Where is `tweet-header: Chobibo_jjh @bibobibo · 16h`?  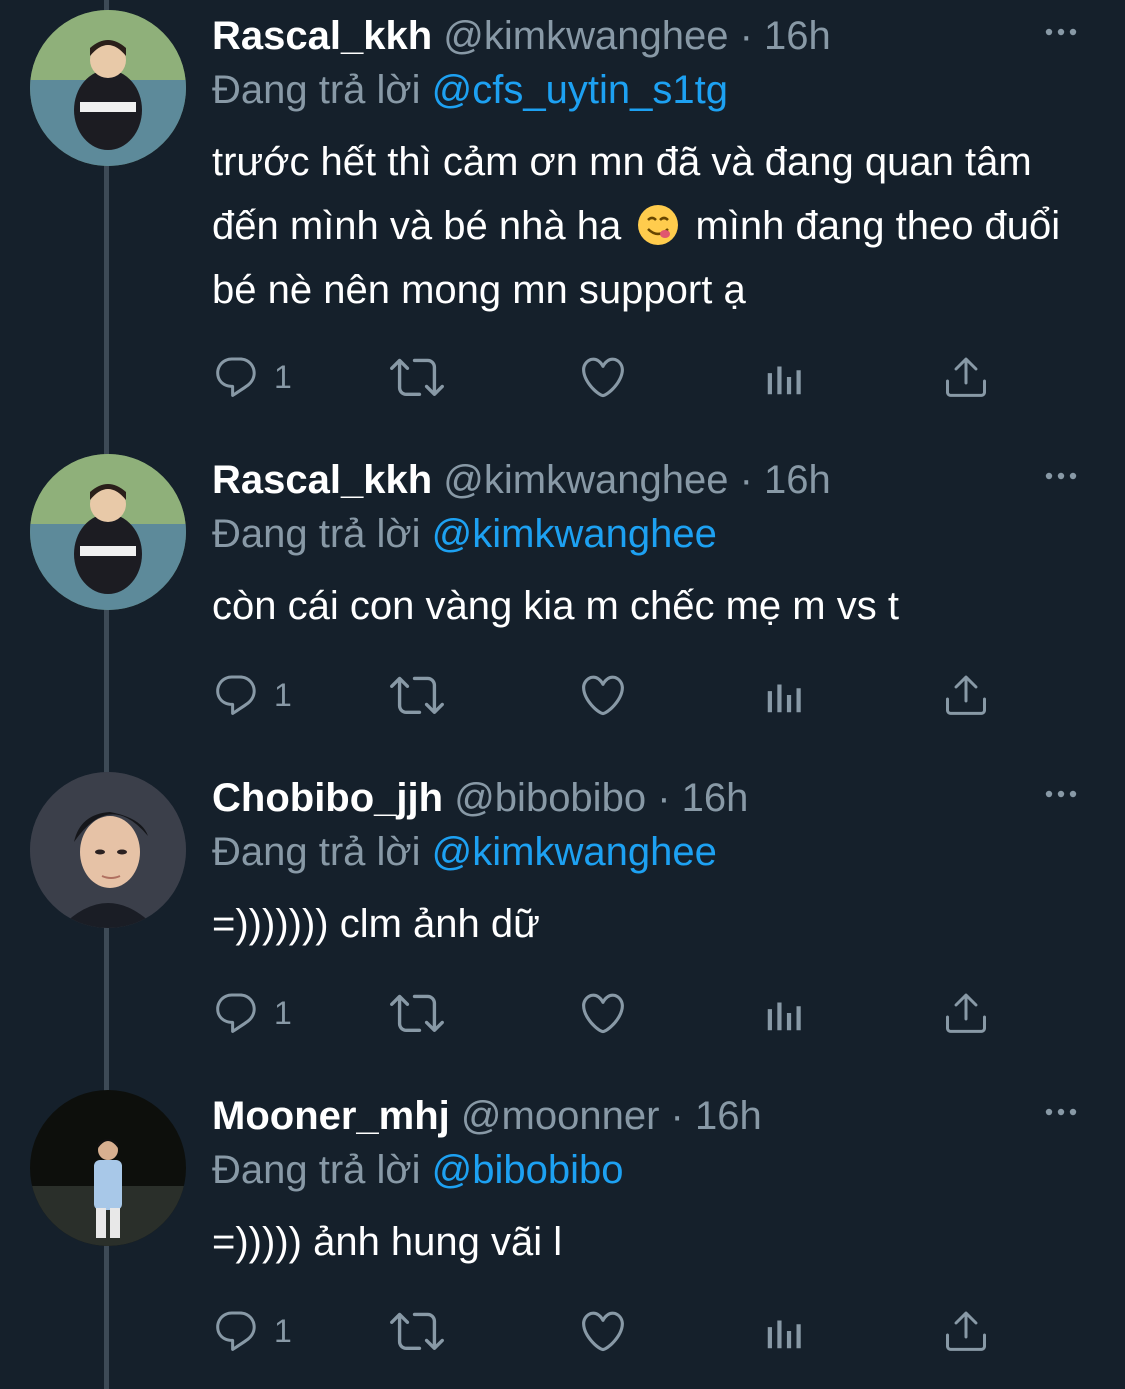 tweet-header: Chobibo_jjh @bibobibo · 16h is located at coordinates (480, 798).